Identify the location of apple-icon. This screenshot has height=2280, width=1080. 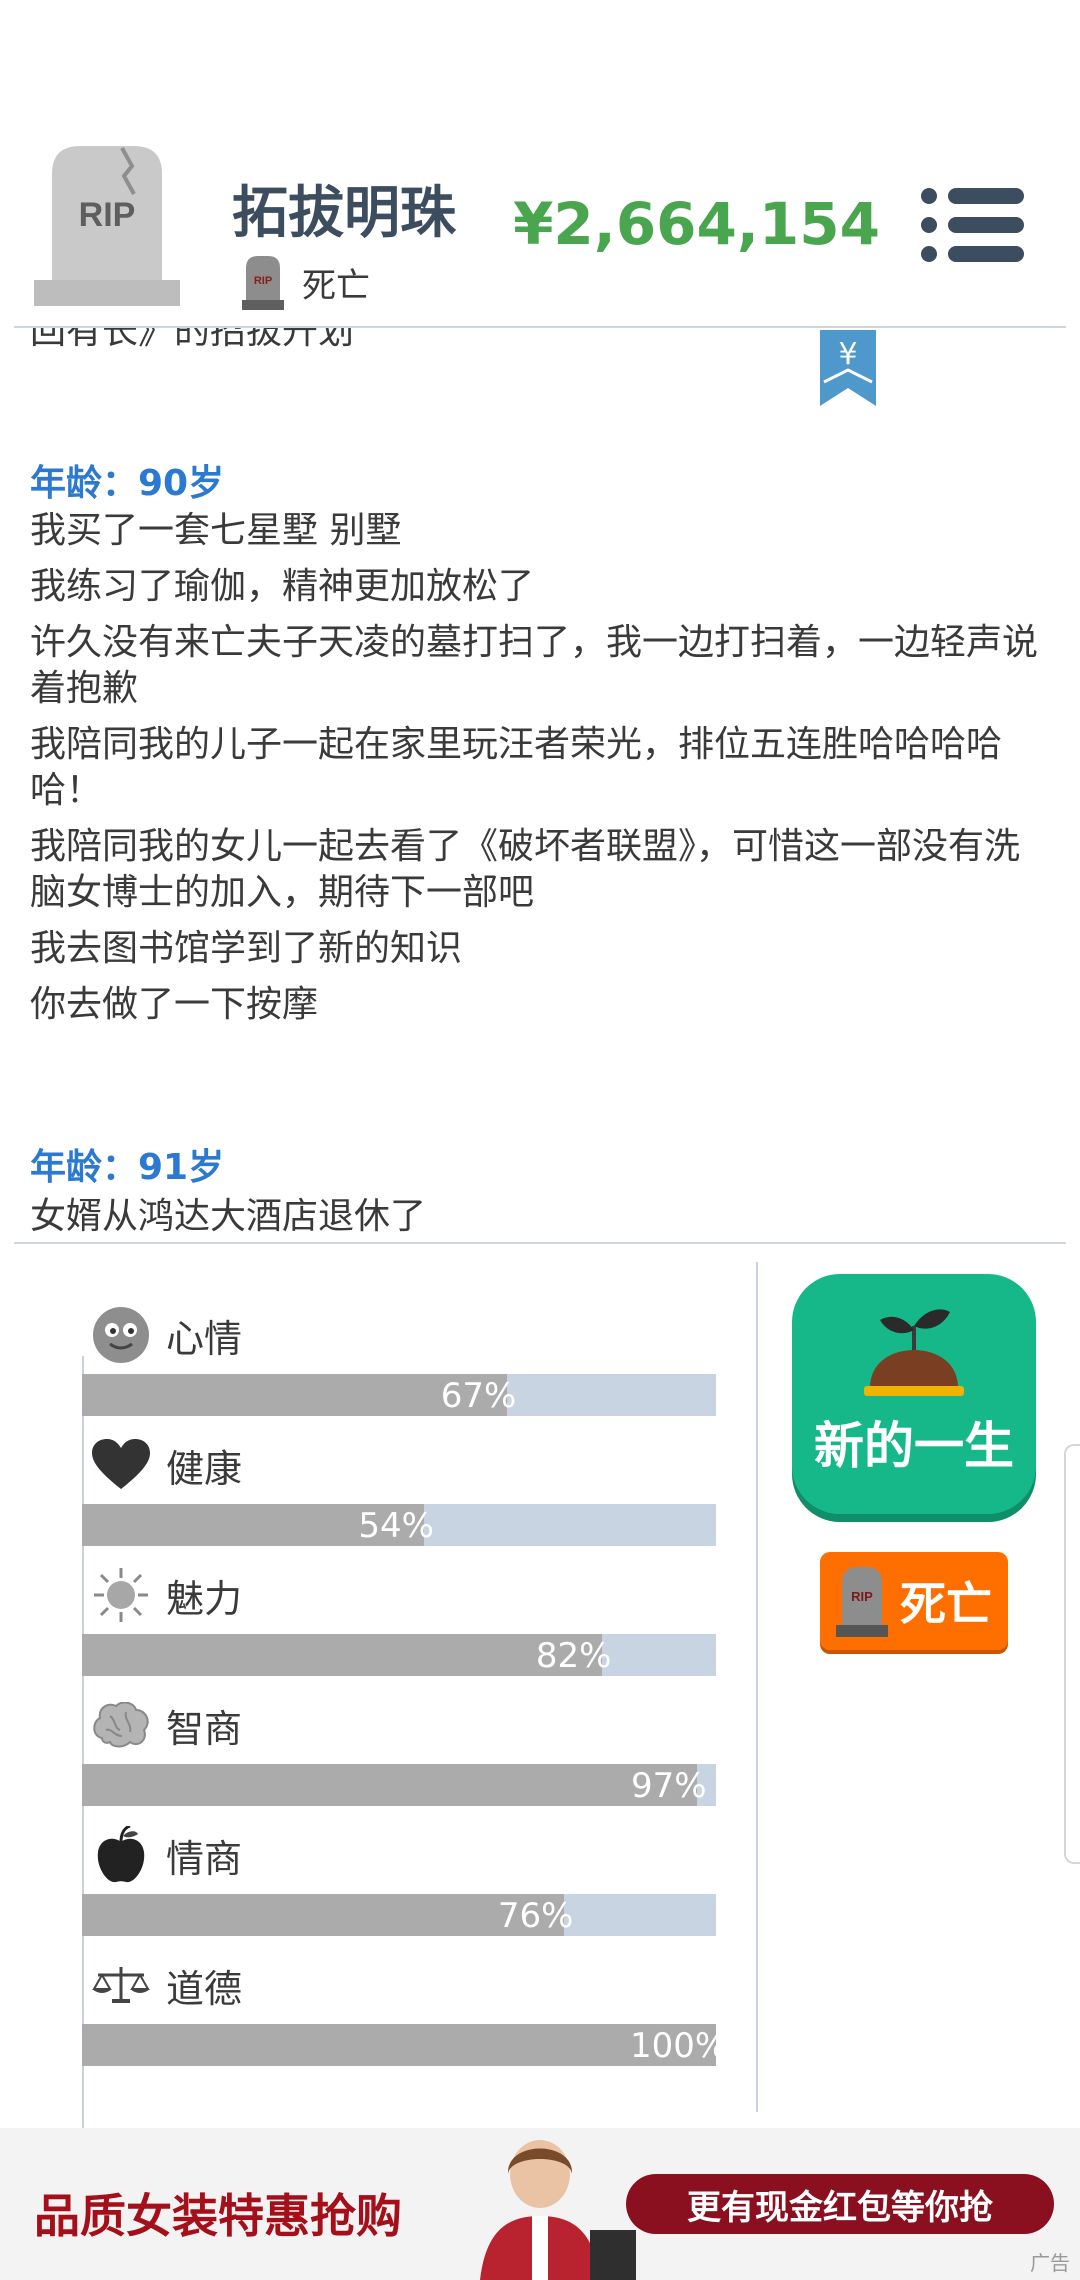
(121, 1855).